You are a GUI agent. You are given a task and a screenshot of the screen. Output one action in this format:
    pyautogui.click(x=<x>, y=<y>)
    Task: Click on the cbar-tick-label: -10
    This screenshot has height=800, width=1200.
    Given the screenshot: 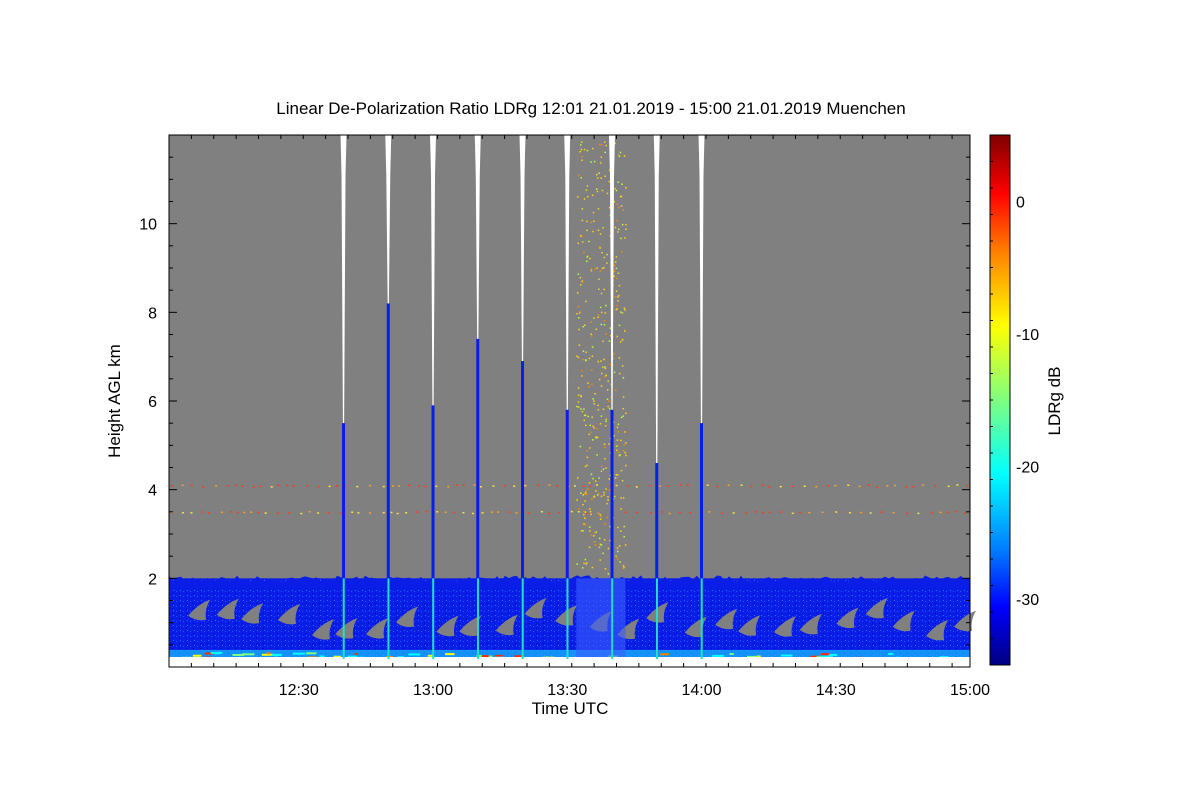 What is the action you would take?
    pyautogui.click(x=1027, y=335)
    